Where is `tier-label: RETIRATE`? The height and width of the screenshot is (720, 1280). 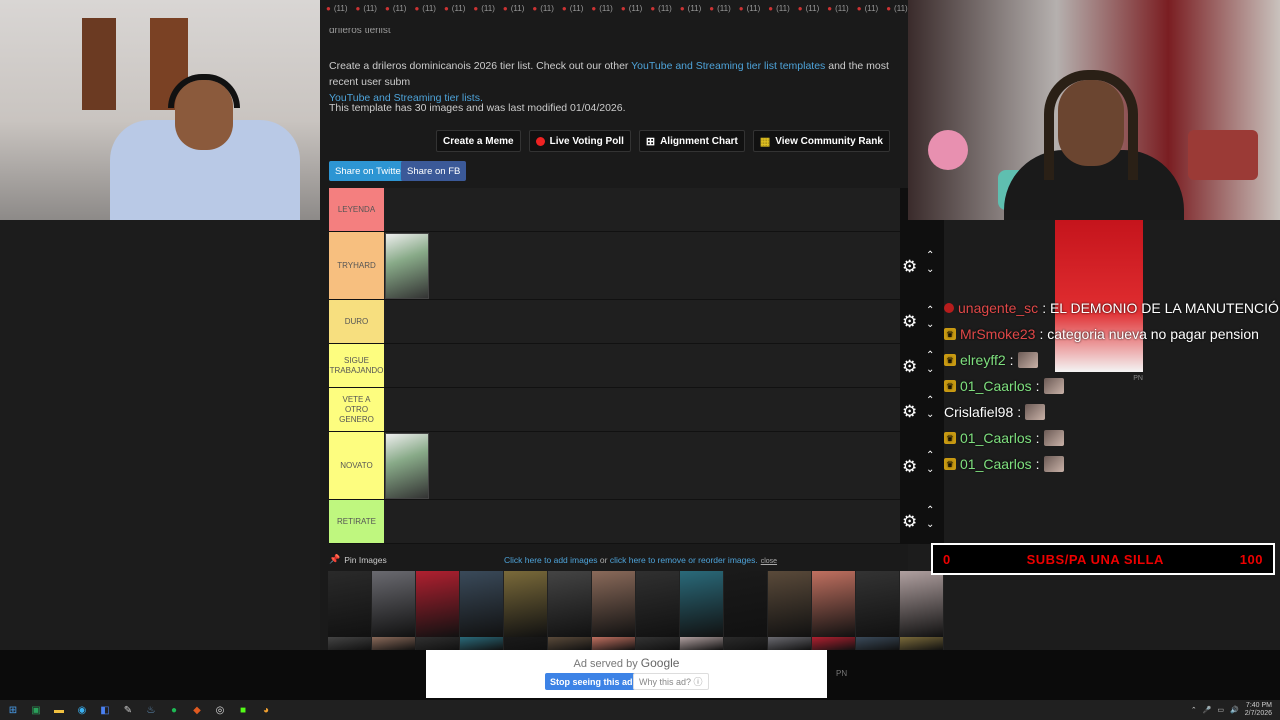 tier-label: RETIRATE is located at coordinates (356, 521).